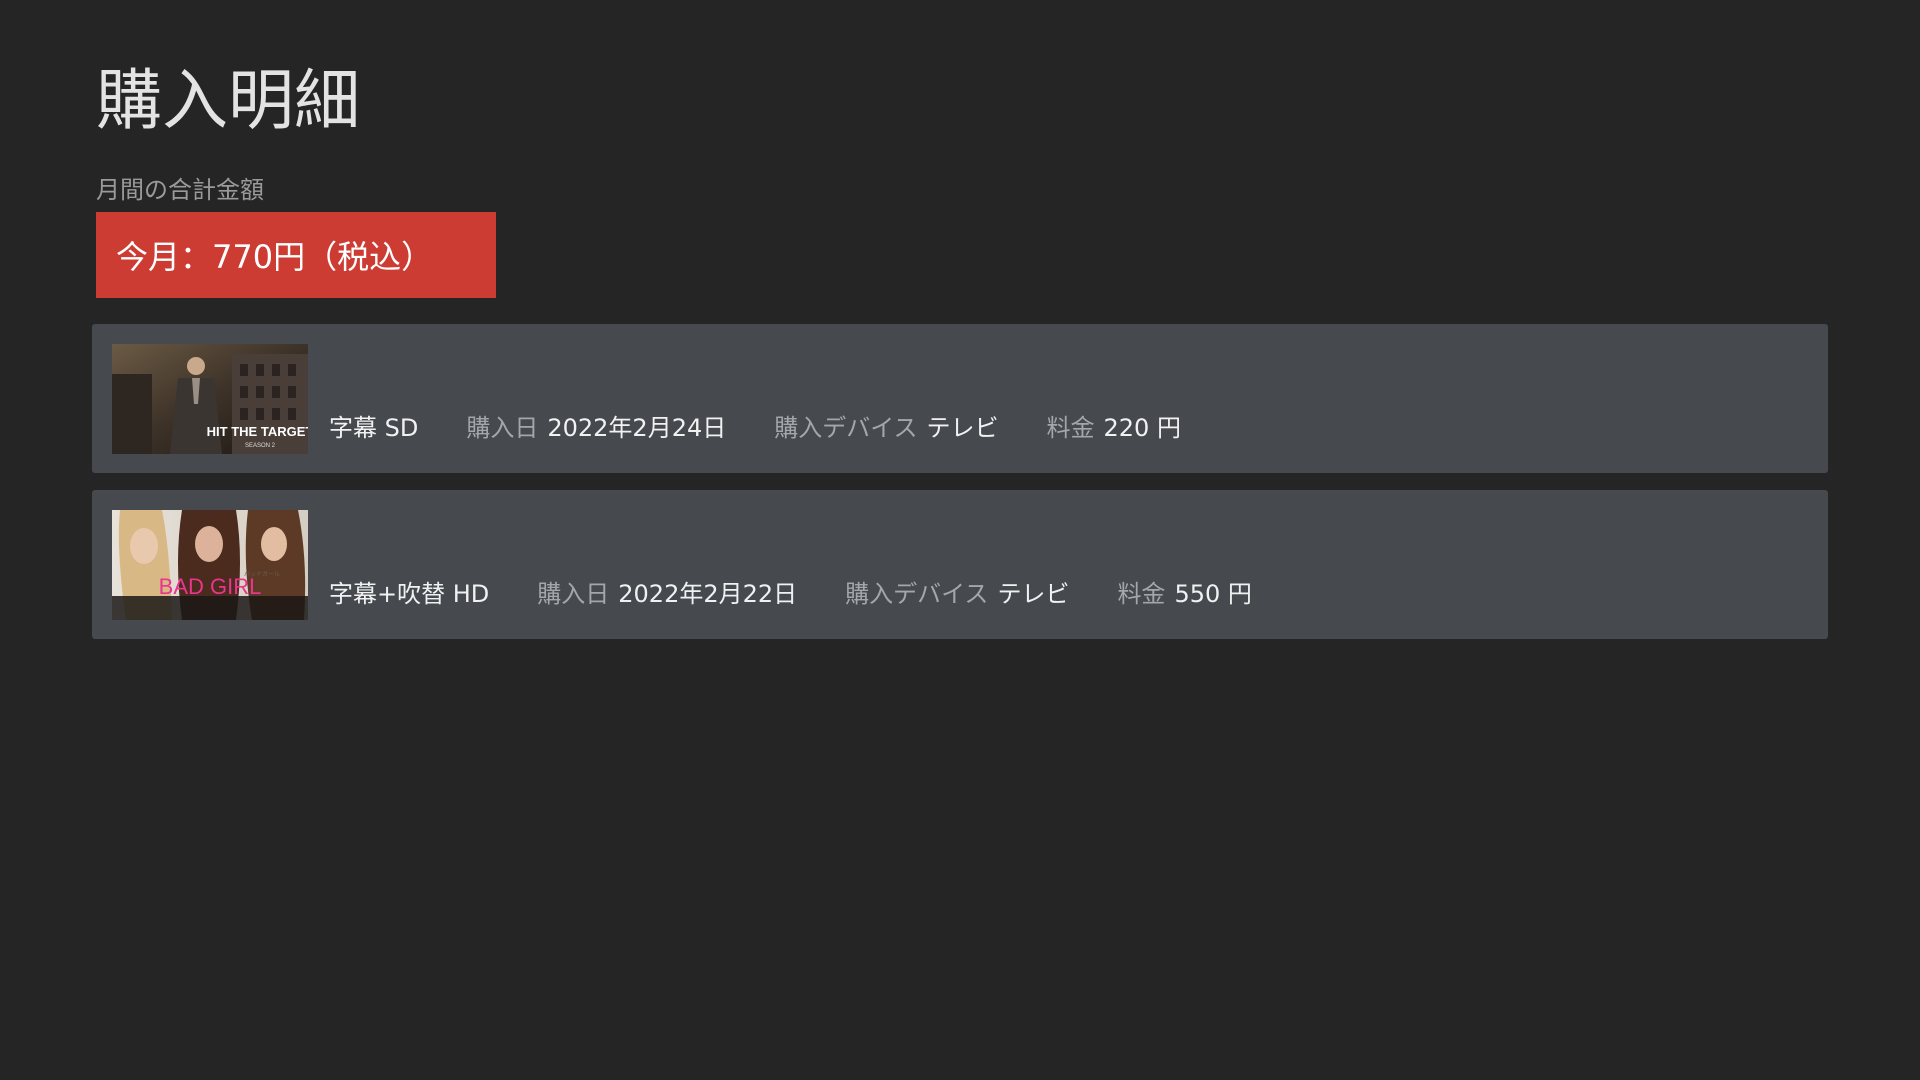 This screenshot has width=1920, height=1080. Describe the element at coordinates (275, 257) in the screenshot. I see `monthly-total-value: 今月：770円（税込）` at that location.